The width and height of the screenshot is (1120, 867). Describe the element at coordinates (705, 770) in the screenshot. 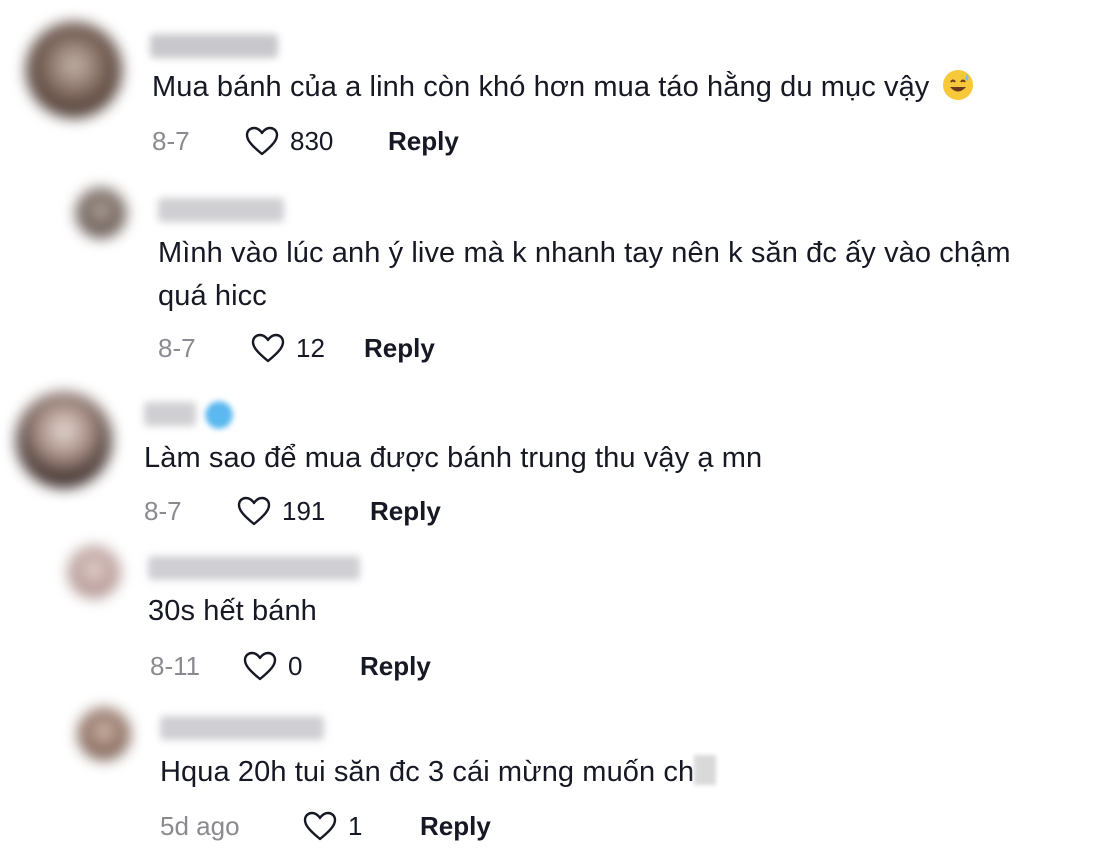

I see `blurred-text-fragment` at that location.